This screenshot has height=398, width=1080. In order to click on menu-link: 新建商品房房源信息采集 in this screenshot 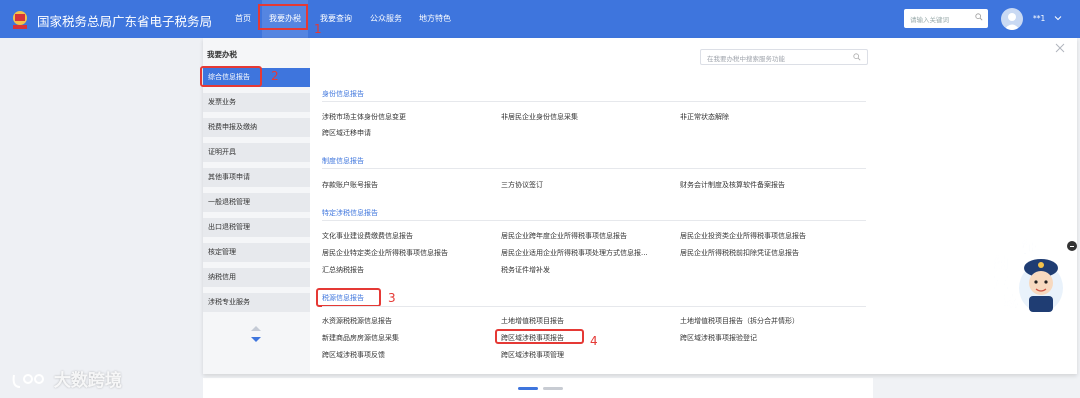, I will do `click(360, 338)`.